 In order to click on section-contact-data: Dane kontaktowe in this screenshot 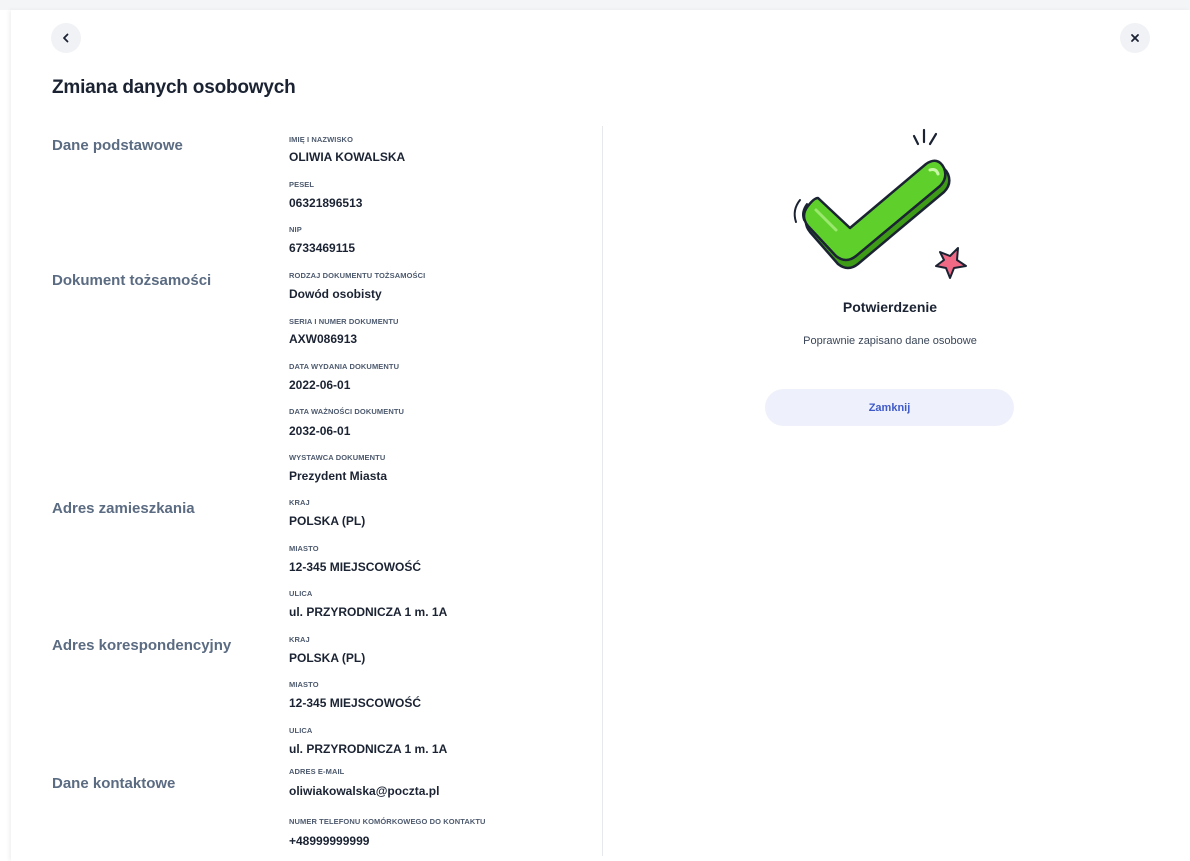, I will do `click(114, 783)`.